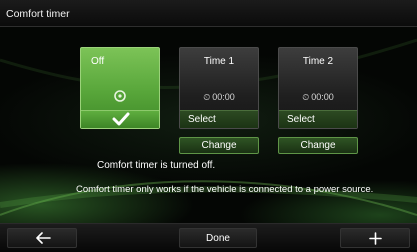 Image resolution: width=417 pixels, height=252 pixels. What do you see at coordinates (121, 119) in the screenshot?
I see `checkmark-icon` at bounding box center [121, 119].